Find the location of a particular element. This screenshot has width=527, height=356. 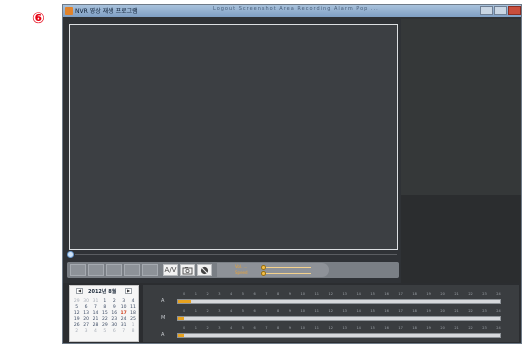

timeline-hour-tick: 23 is located at coordinates (484, 328).